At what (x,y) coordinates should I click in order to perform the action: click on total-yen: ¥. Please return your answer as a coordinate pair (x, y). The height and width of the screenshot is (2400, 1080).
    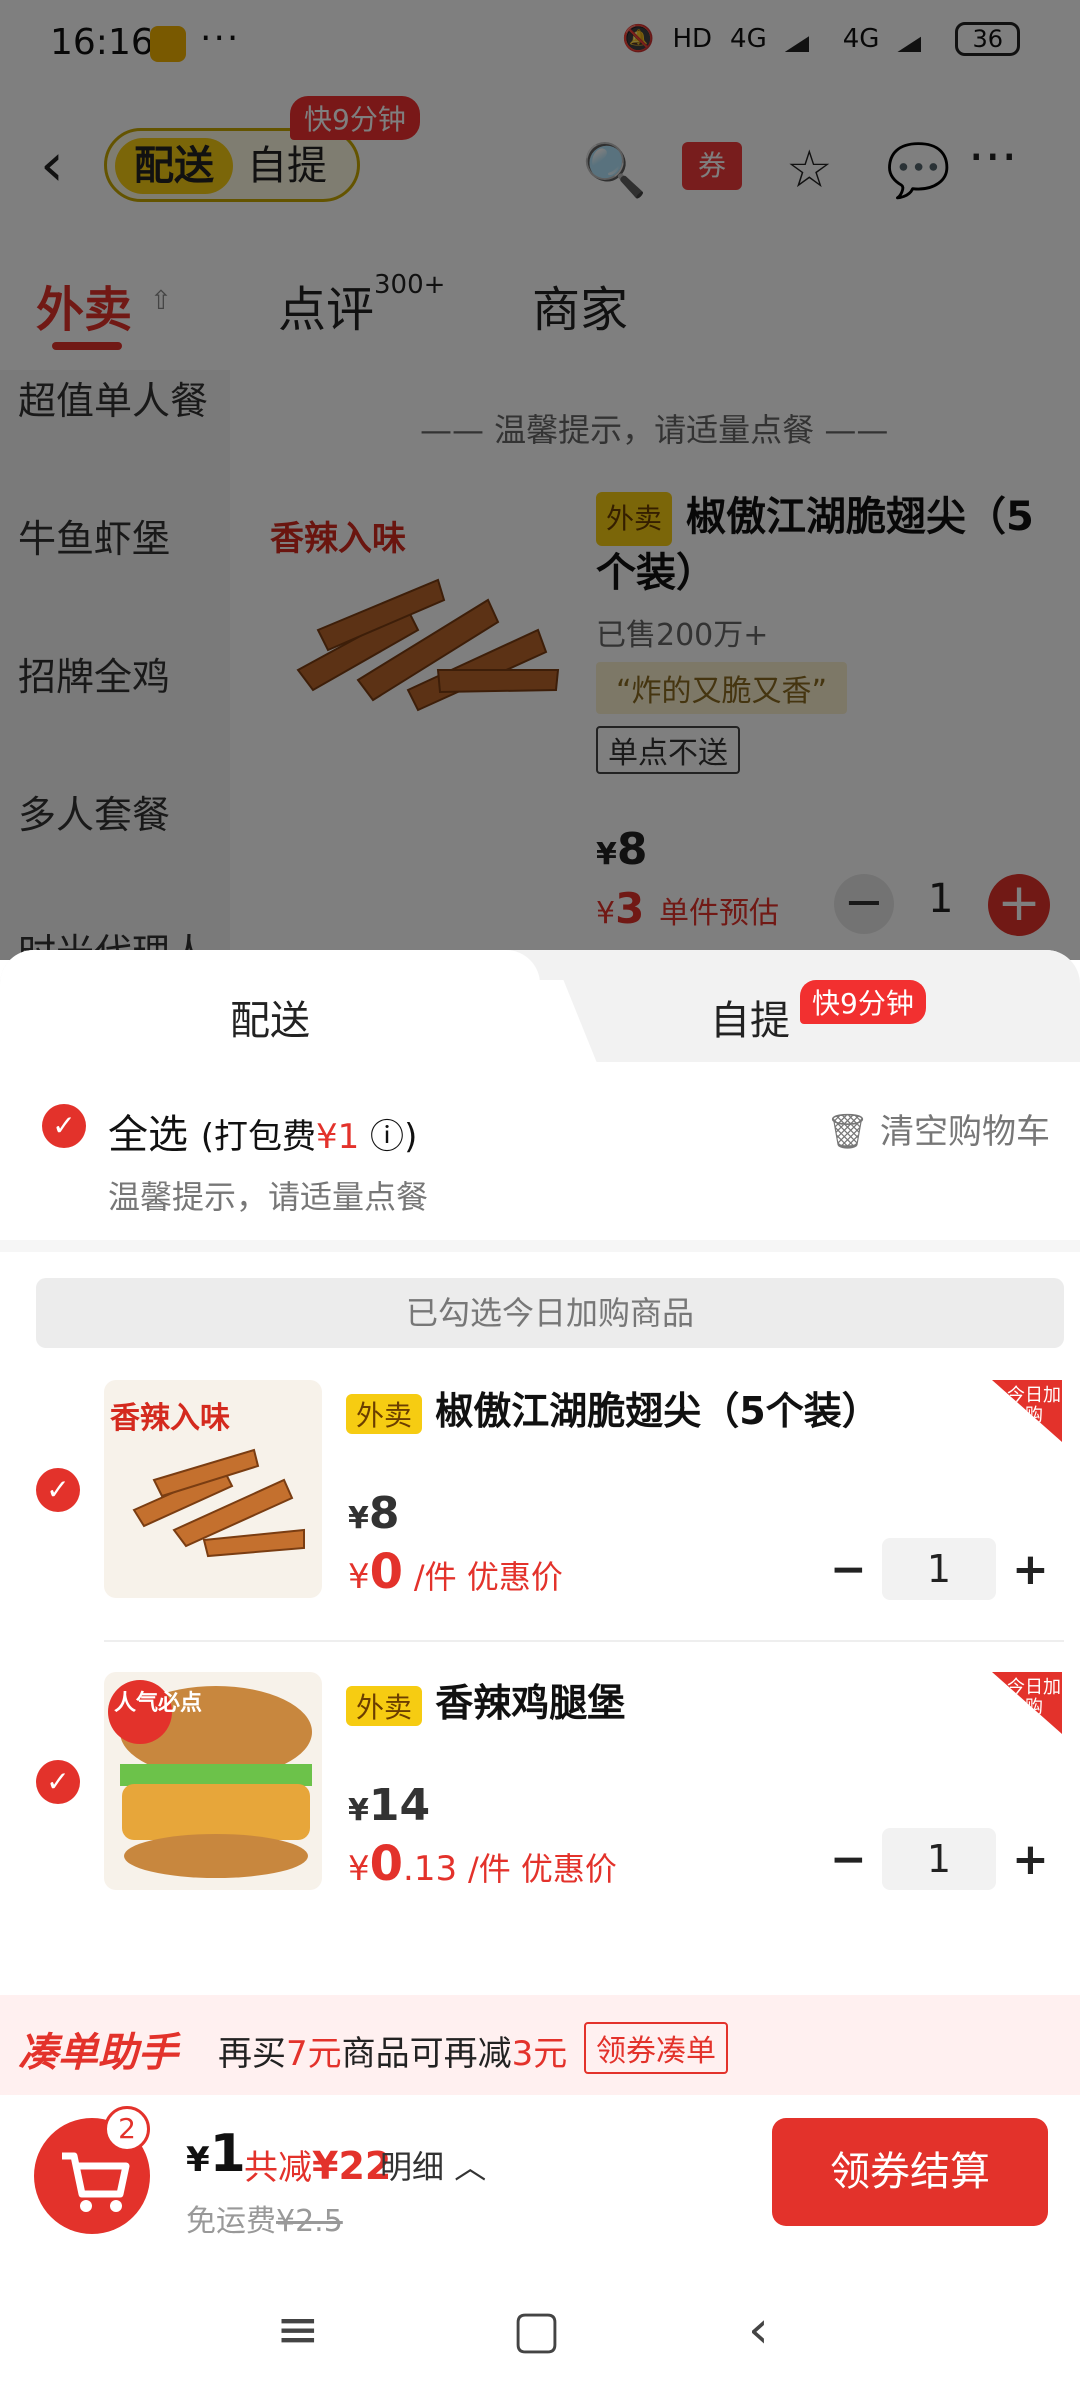
    Looking at the image, I should click on (198, 2160).